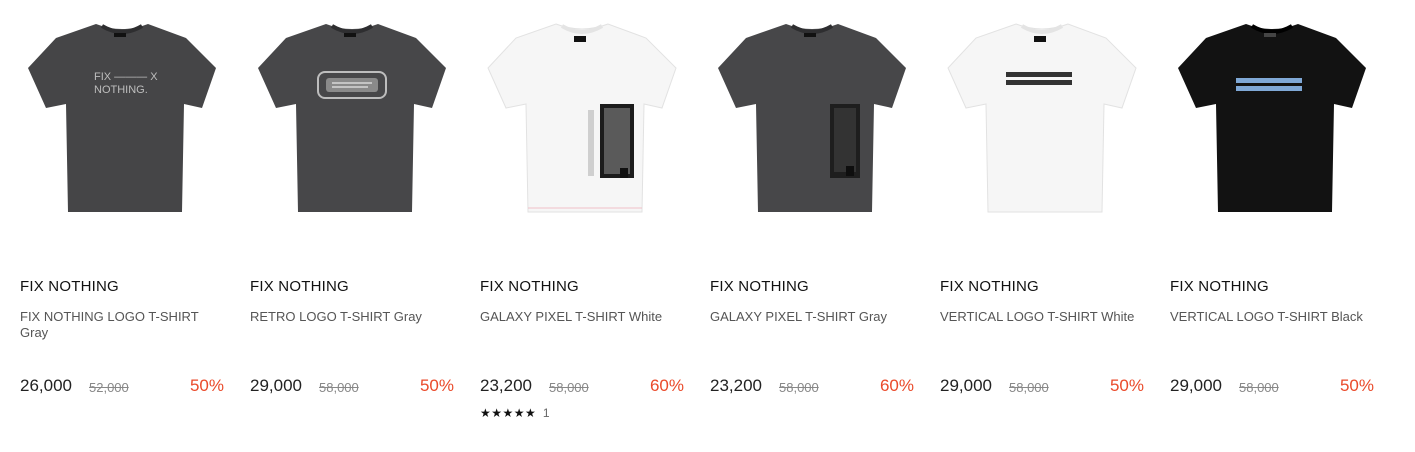 The image size is (1415, 452). I want to click on svg-text: NOTHING., so click(121, 90).